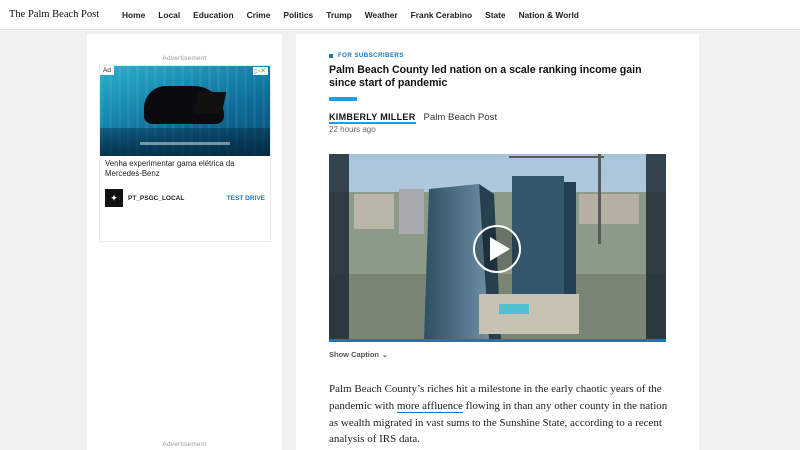 This screenshot has height=450, width=800. Describe the element at coordinates (495, 15) in the screenshot. I see `nav-item-state: State` at that location.